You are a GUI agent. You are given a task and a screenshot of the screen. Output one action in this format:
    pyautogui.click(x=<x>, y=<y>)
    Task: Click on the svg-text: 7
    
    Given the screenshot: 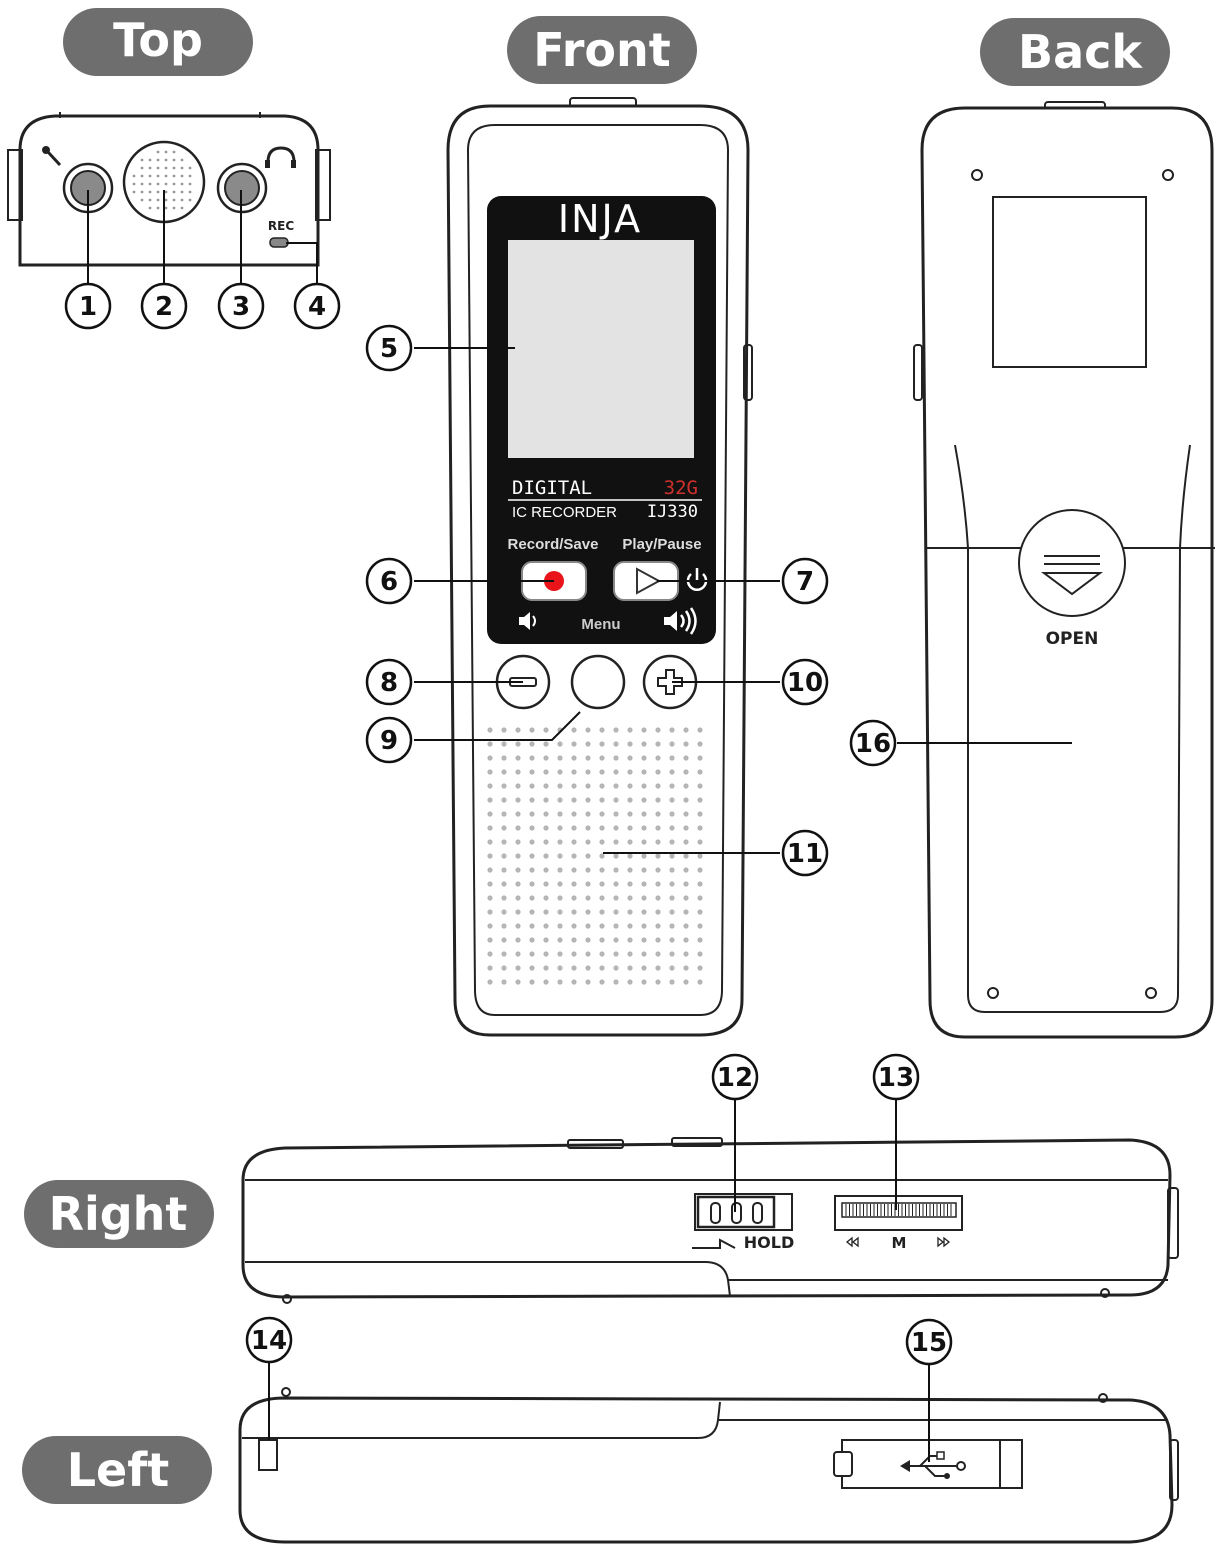 What is the action you would take?
    pyautogui.click(x=805, y=582)
    